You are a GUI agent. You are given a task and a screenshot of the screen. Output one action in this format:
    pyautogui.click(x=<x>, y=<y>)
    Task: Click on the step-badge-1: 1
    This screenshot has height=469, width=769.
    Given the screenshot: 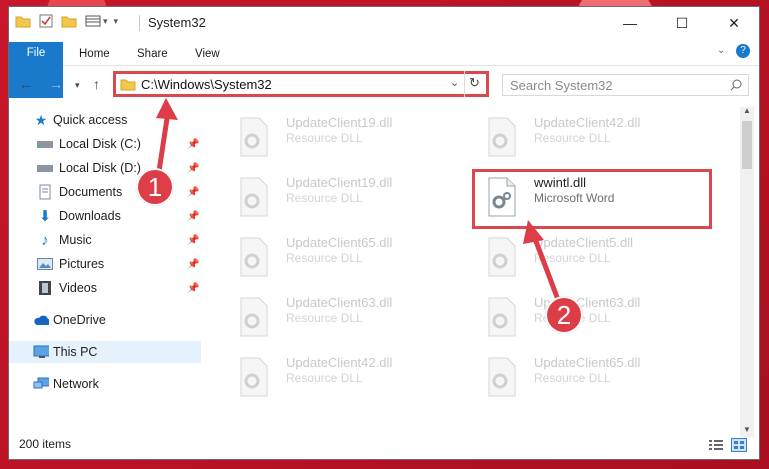 What is the action you would take?
    pyautogui.click(x=155, y=187)
    